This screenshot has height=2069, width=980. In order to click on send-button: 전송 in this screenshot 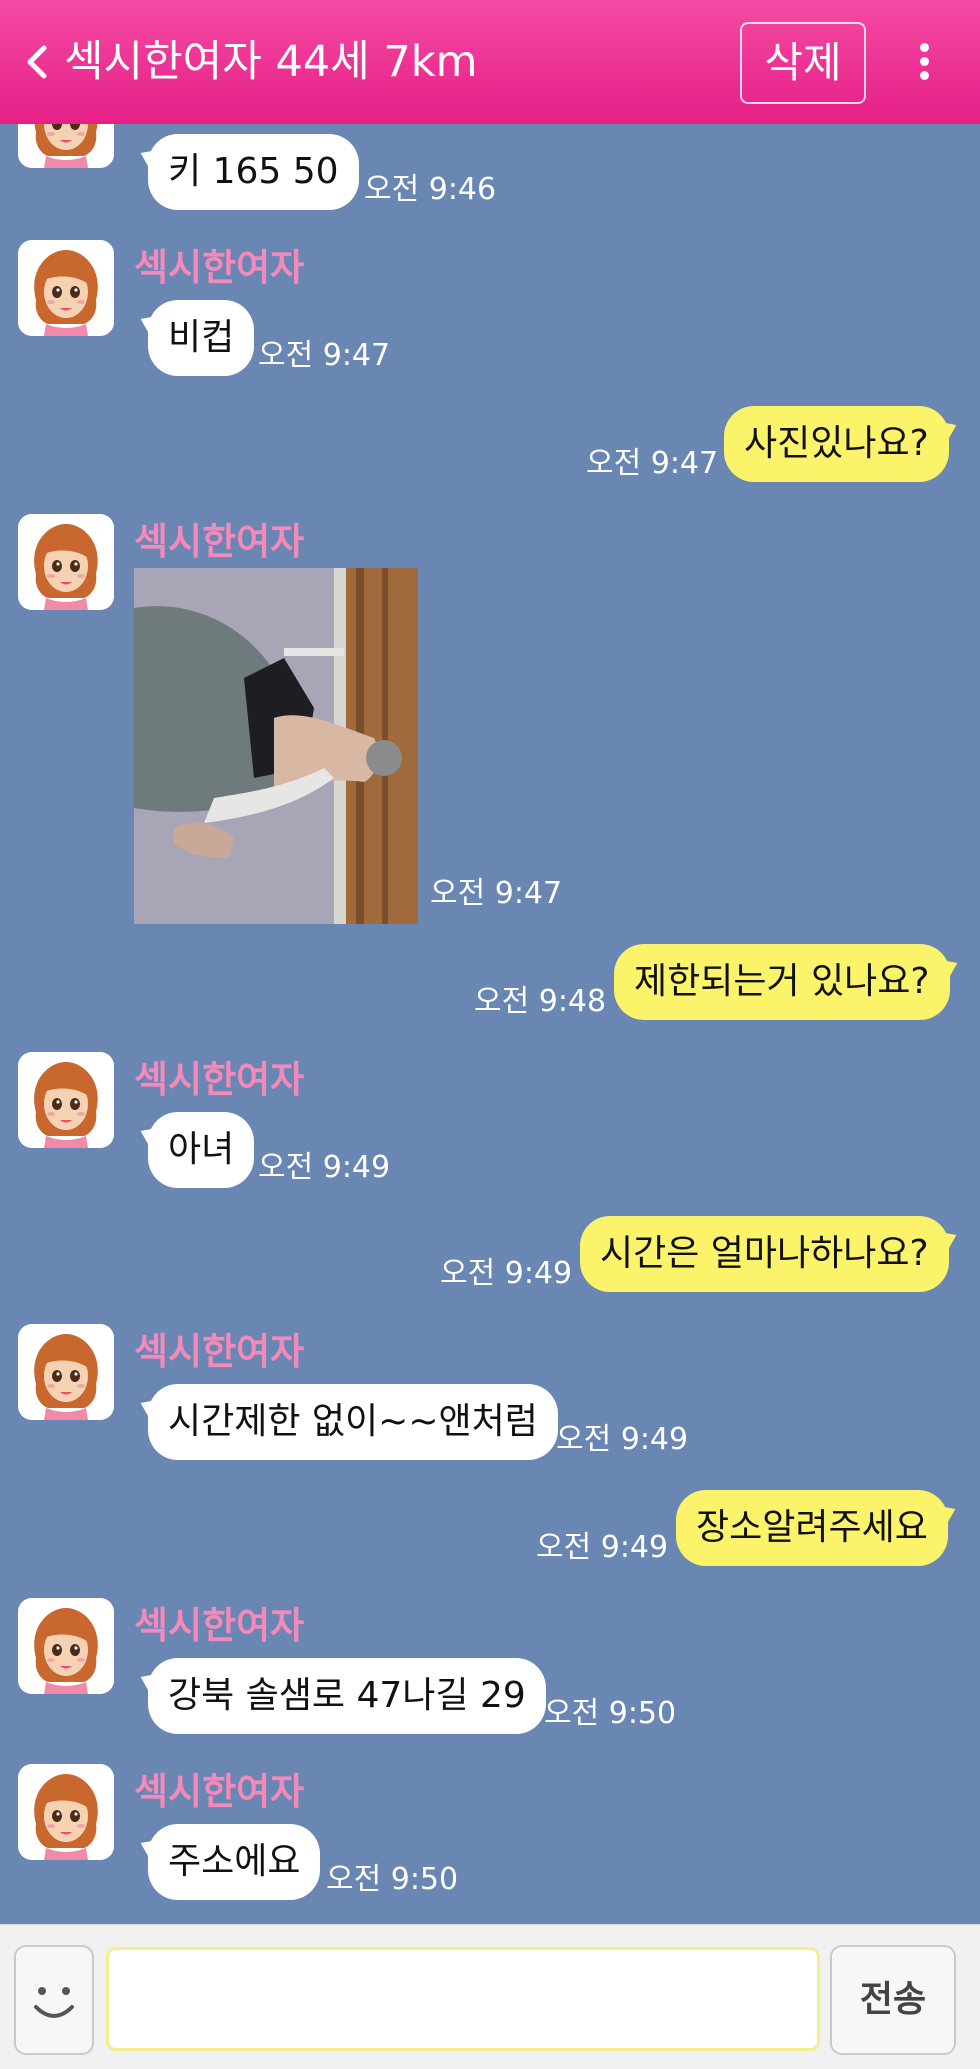, I will do `click(893, 2000)`.